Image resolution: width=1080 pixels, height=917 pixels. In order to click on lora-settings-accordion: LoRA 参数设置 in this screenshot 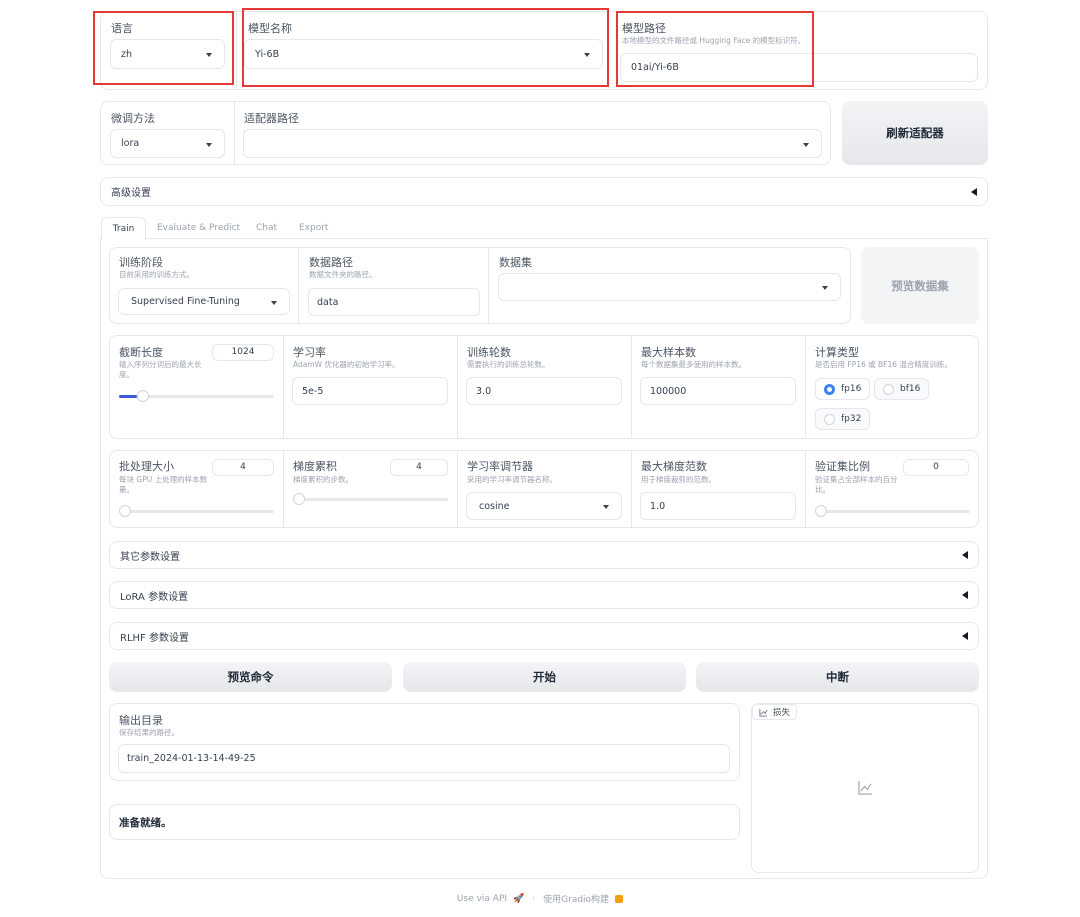, I will do `click(544, 595)`.